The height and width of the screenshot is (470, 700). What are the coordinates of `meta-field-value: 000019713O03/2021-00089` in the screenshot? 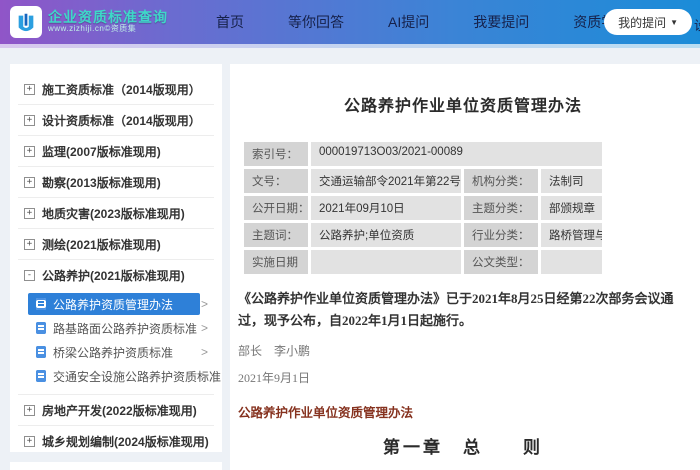 It's located at (456, 154).